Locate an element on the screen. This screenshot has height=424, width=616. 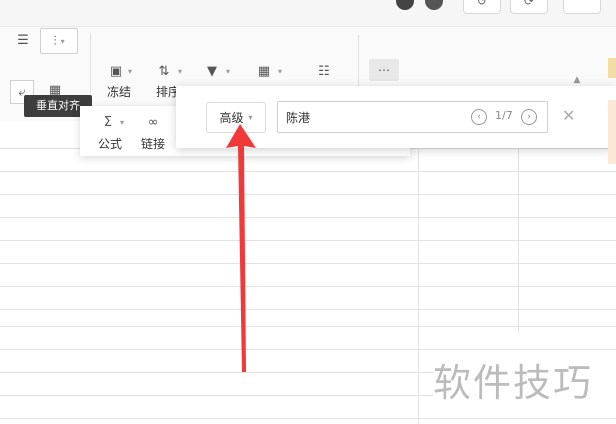
prev-icon: ‹ is located at coordinates (479, 117).